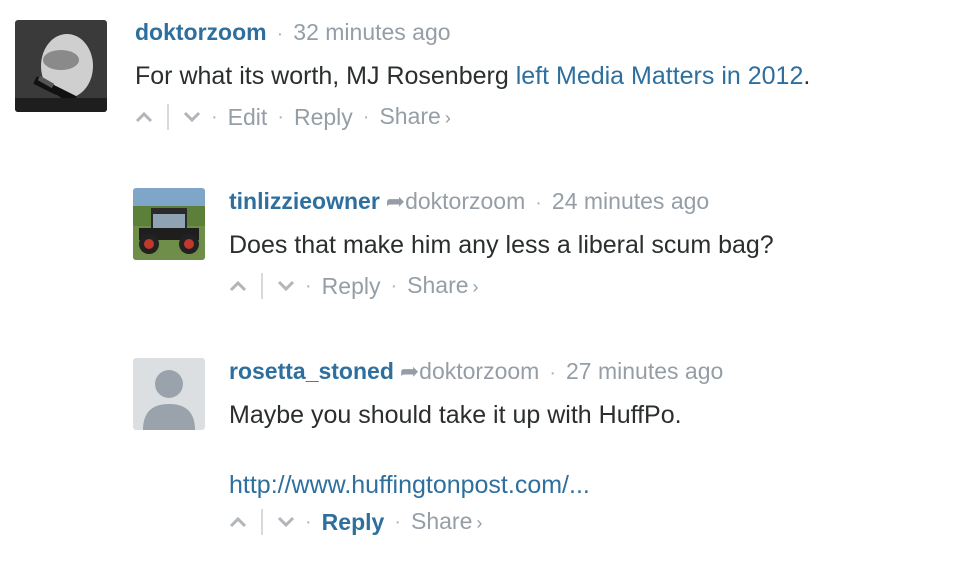 The width and height of the screenshot is (980, 565). What do you see at coordinates (644, 371) in the screenshot?
I see `timestamp: 27 minutes ago` at bounding box center [644, 371].